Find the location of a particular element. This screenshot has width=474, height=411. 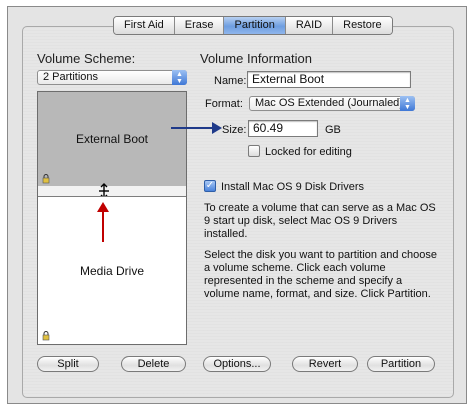

partition-media-drive: Media Drive is located at coordinates (112, 270).